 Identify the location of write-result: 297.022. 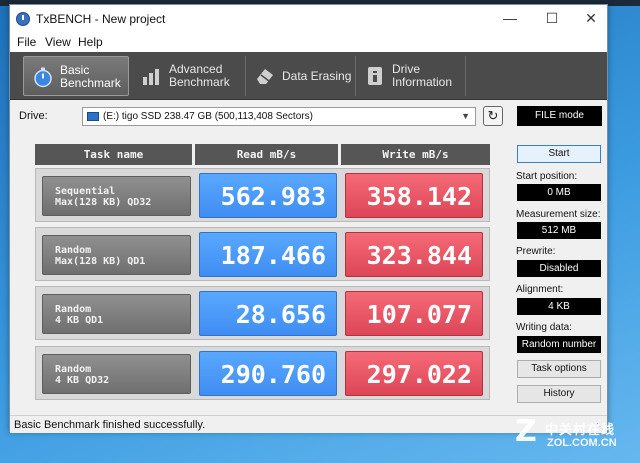
(414, 373).